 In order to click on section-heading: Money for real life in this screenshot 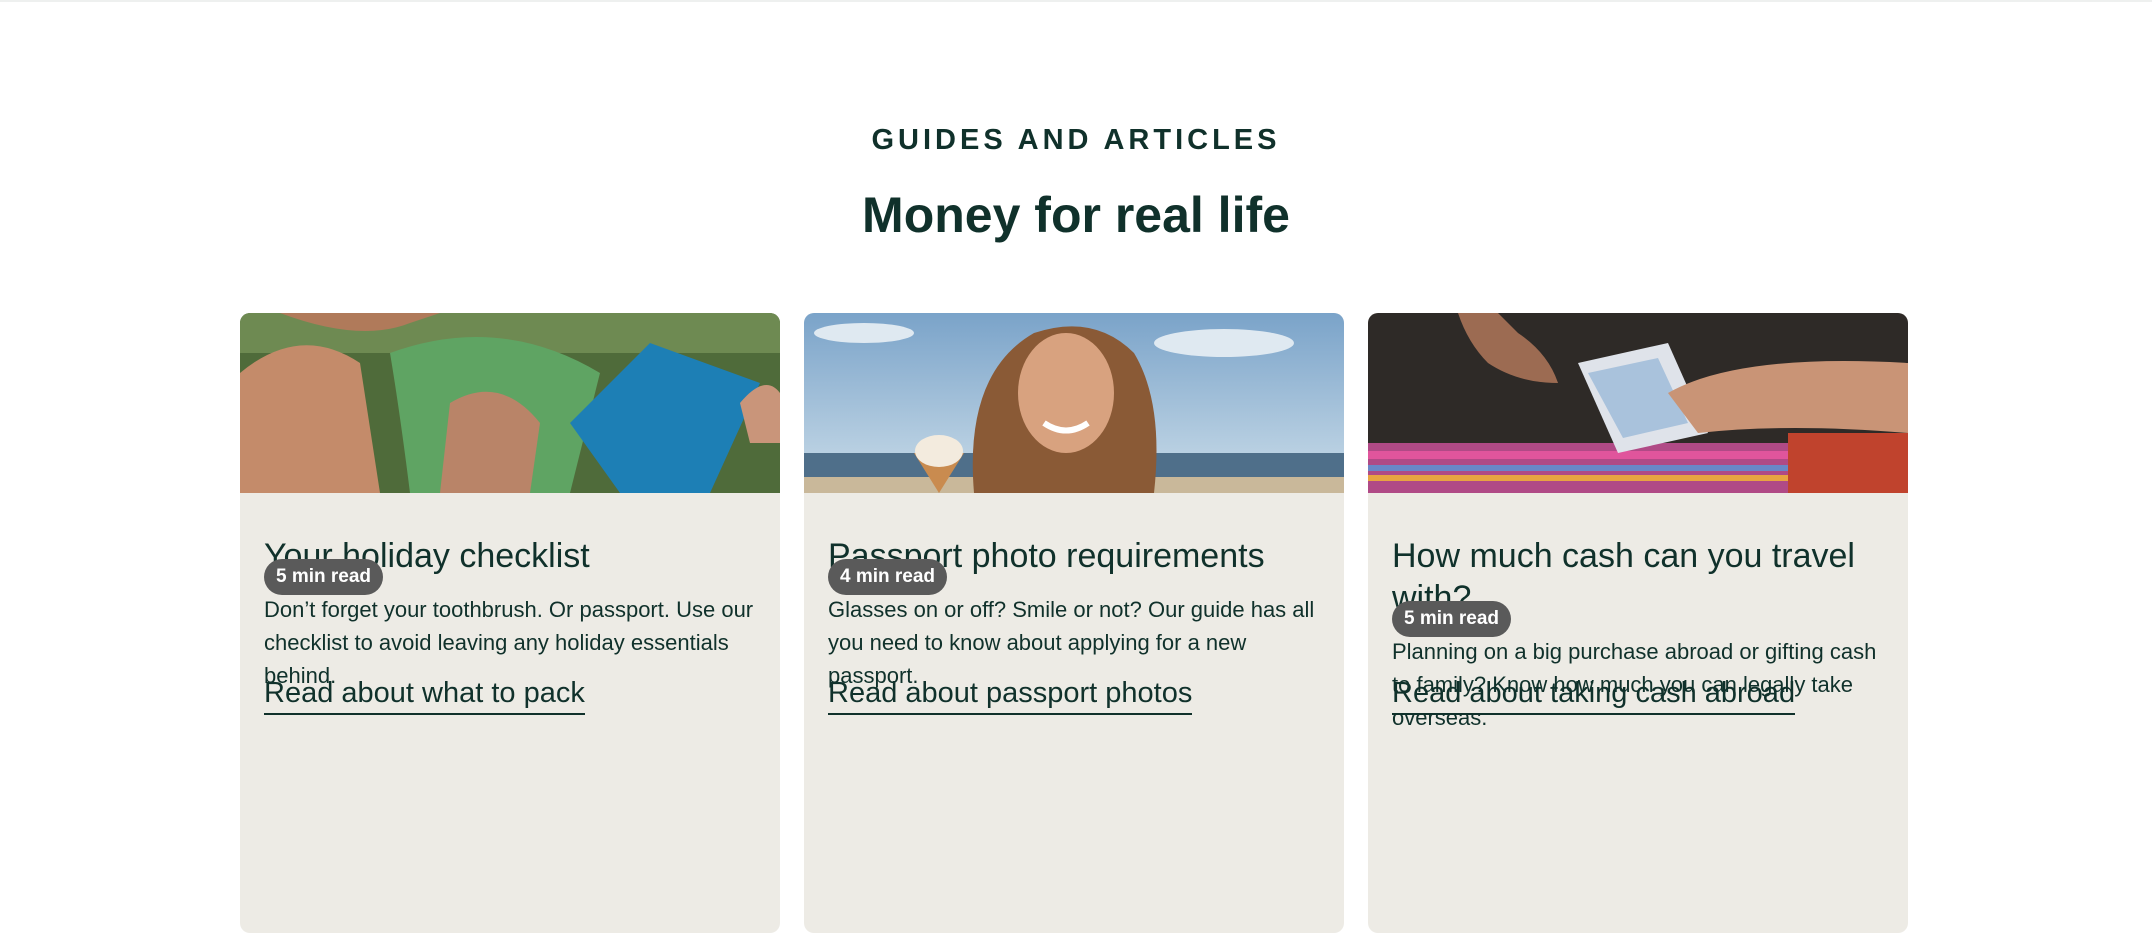, I will do `click(1076, 215)`.